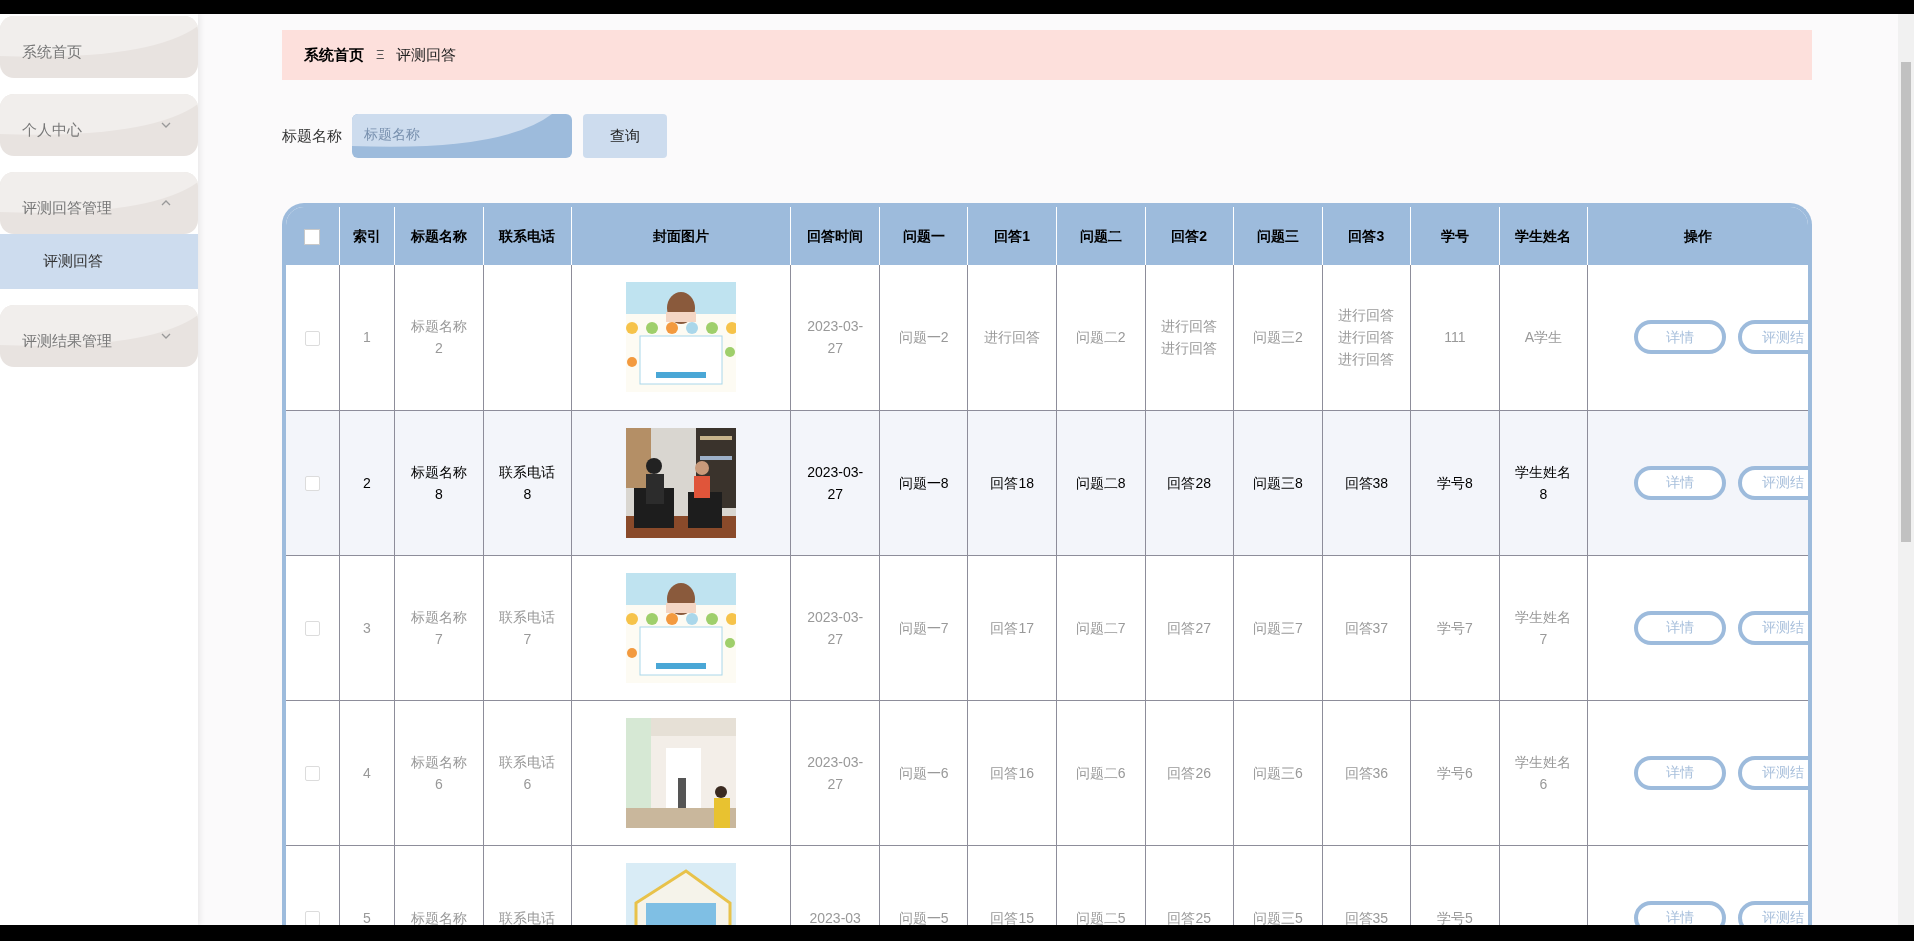 The width and height of the screenshot is (1914, 941). Describe the element at coordinates (1455, 236) in the screenshot. I see `column-header: 学号` at that location.